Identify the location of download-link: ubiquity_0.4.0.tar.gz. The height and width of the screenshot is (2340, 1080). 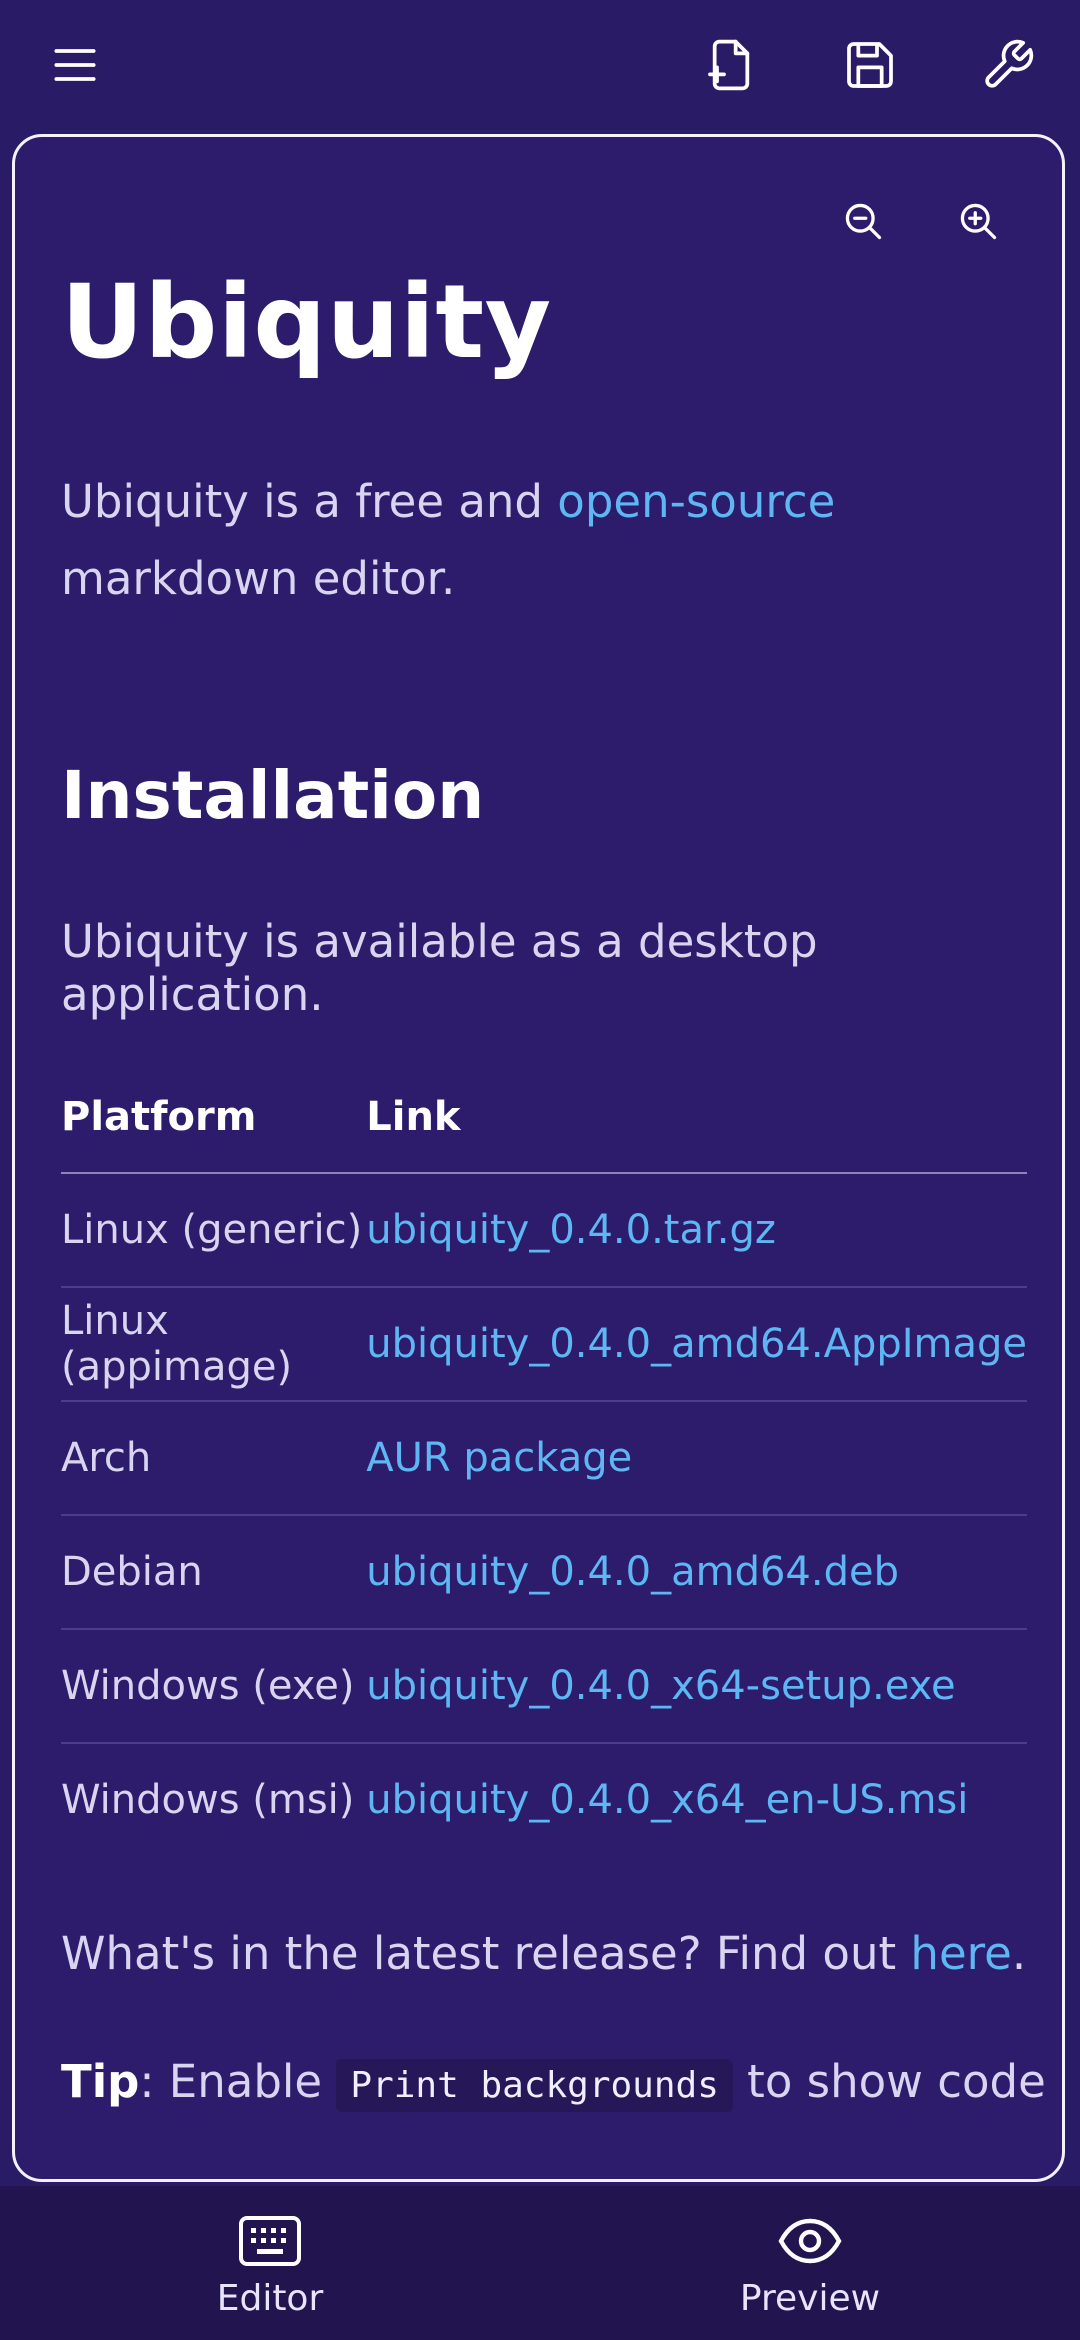
(571, 1230).